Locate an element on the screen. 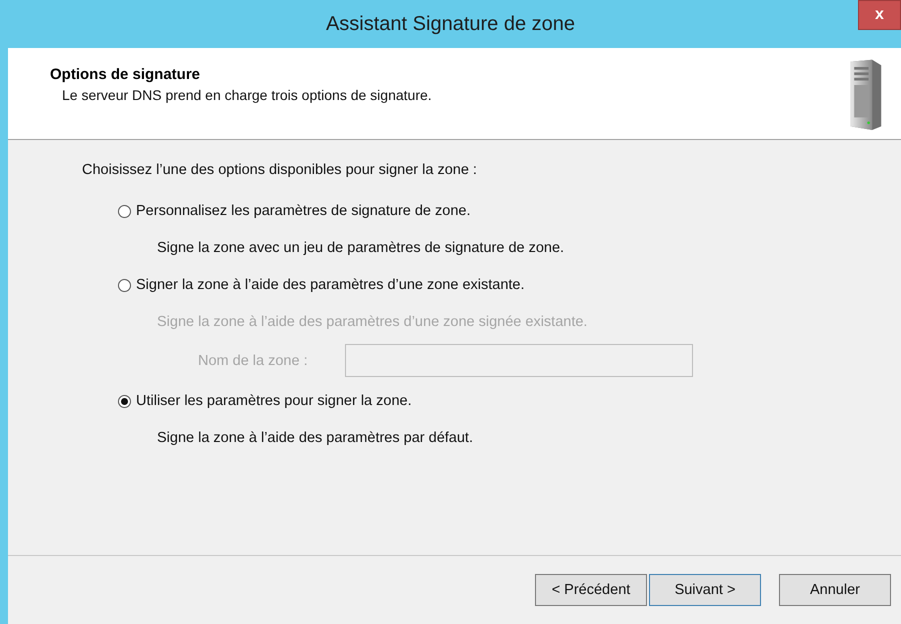 This screenshot has width=901, height=624. option-description: Signe la zone avec un jeu de paramètres de signature de zone. is located at coordinates (361, 248).